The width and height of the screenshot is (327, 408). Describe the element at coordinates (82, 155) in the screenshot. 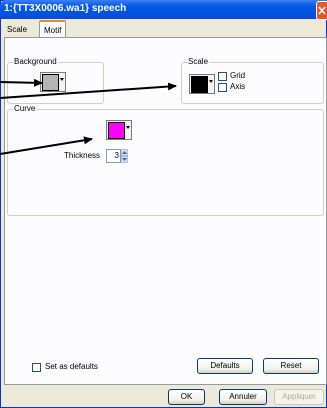

I see `thickness-label: Thickness` at that location.